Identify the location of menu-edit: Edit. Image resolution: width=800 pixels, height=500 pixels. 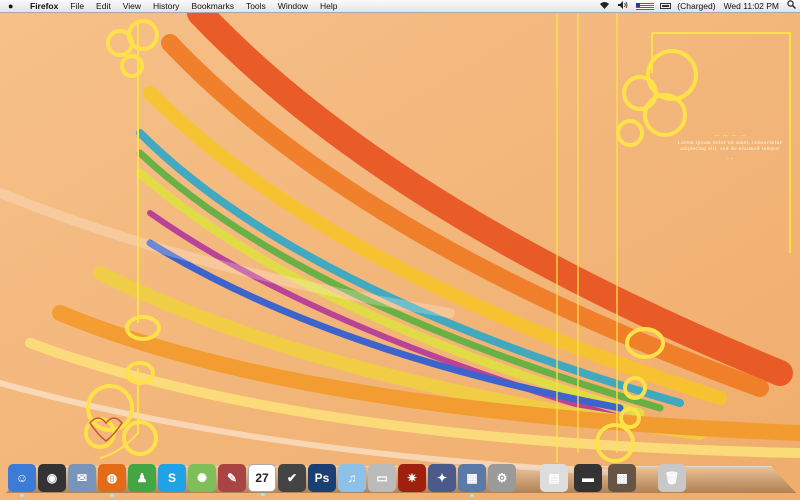
(103, 6).